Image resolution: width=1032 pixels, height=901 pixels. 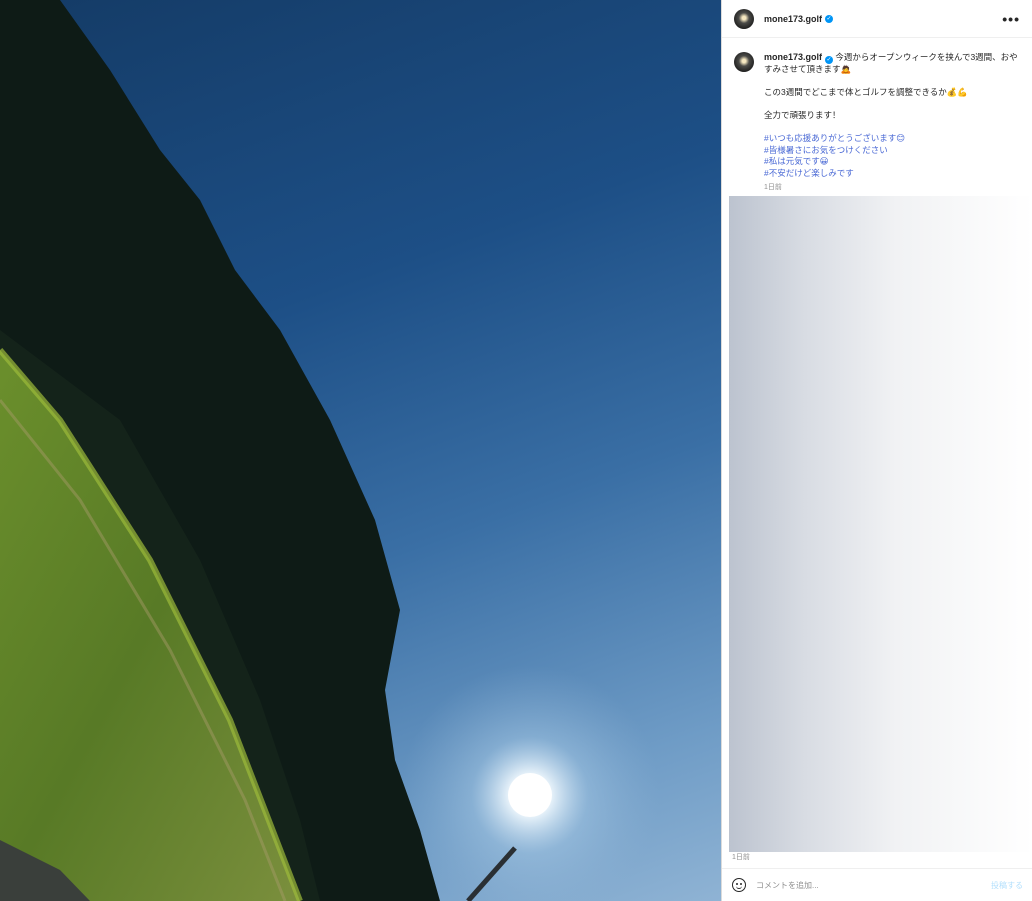 I want to click on post-header: mone173.golf ✓ •••, so click(x=877, y=19).